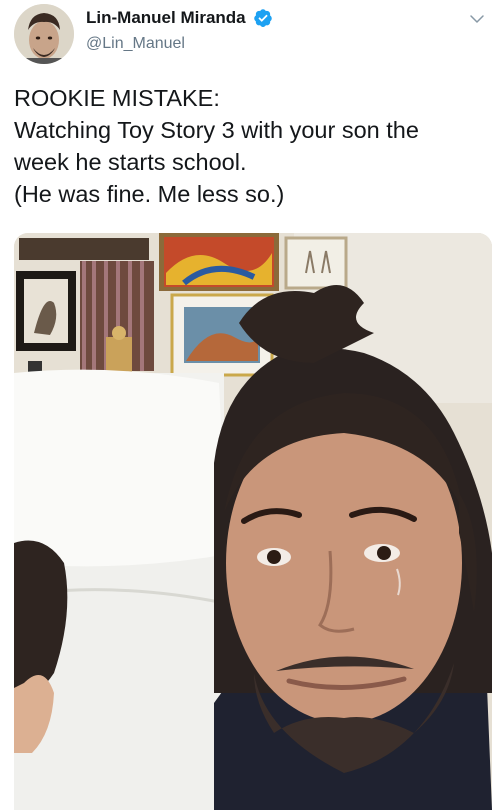  I want to click on tweet-text-line: week he starts school., so click(130, 162).